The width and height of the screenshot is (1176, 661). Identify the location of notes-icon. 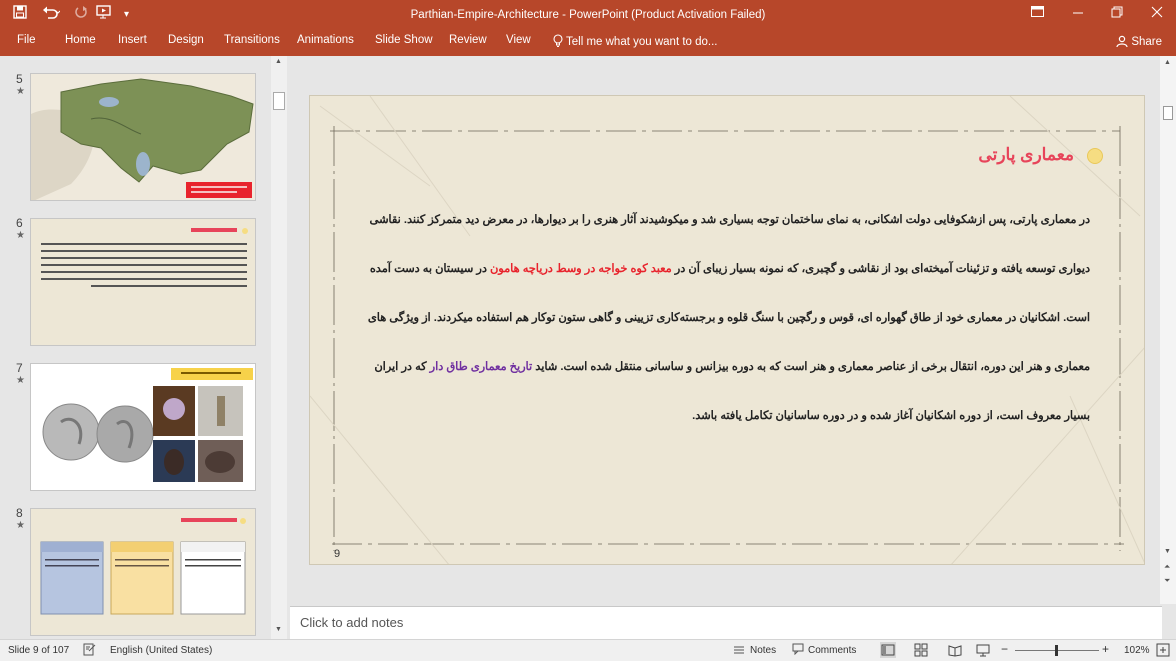
(739, 650).